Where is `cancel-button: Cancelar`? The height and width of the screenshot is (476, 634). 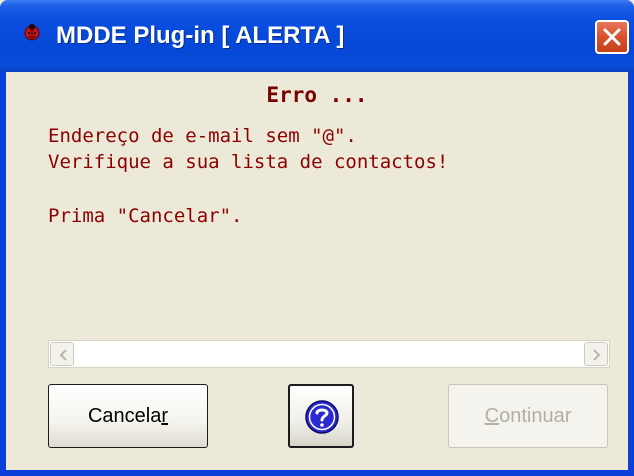
cancel-button: Cancelar is located at coordinates (128, 416).